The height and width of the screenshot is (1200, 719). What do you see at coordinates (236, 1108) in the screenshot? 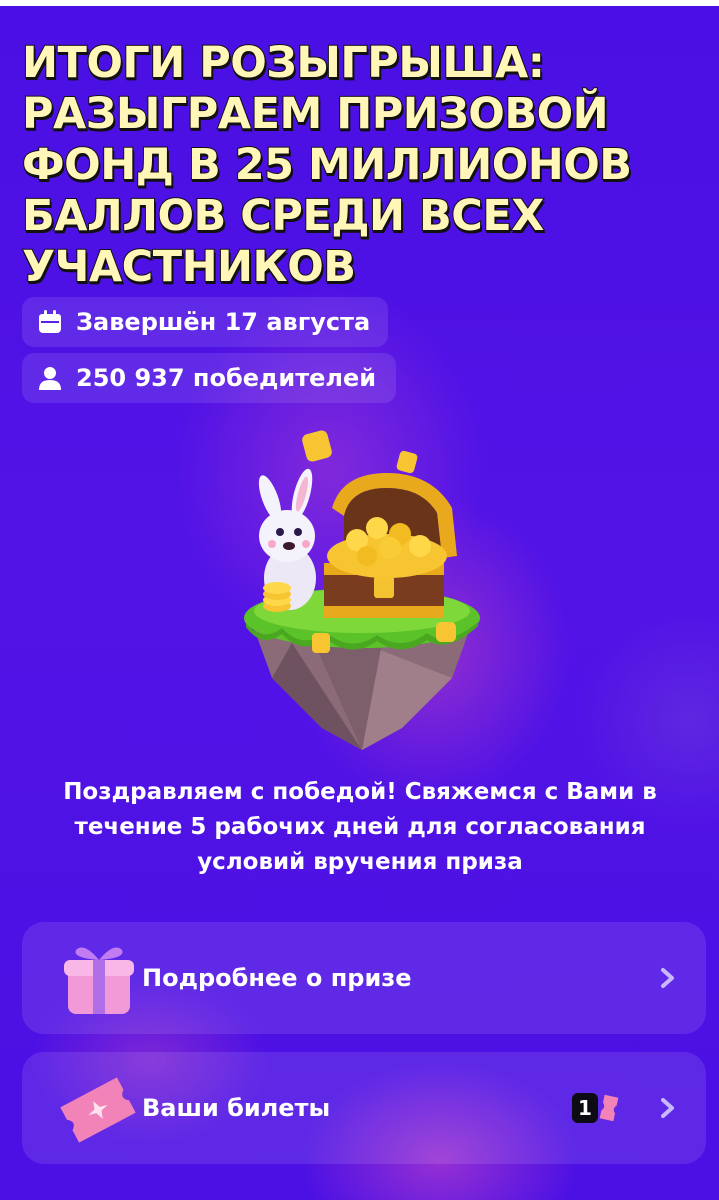
I see `your-tickets-label: Ваши билеты` at bounding box center [236, 1108].